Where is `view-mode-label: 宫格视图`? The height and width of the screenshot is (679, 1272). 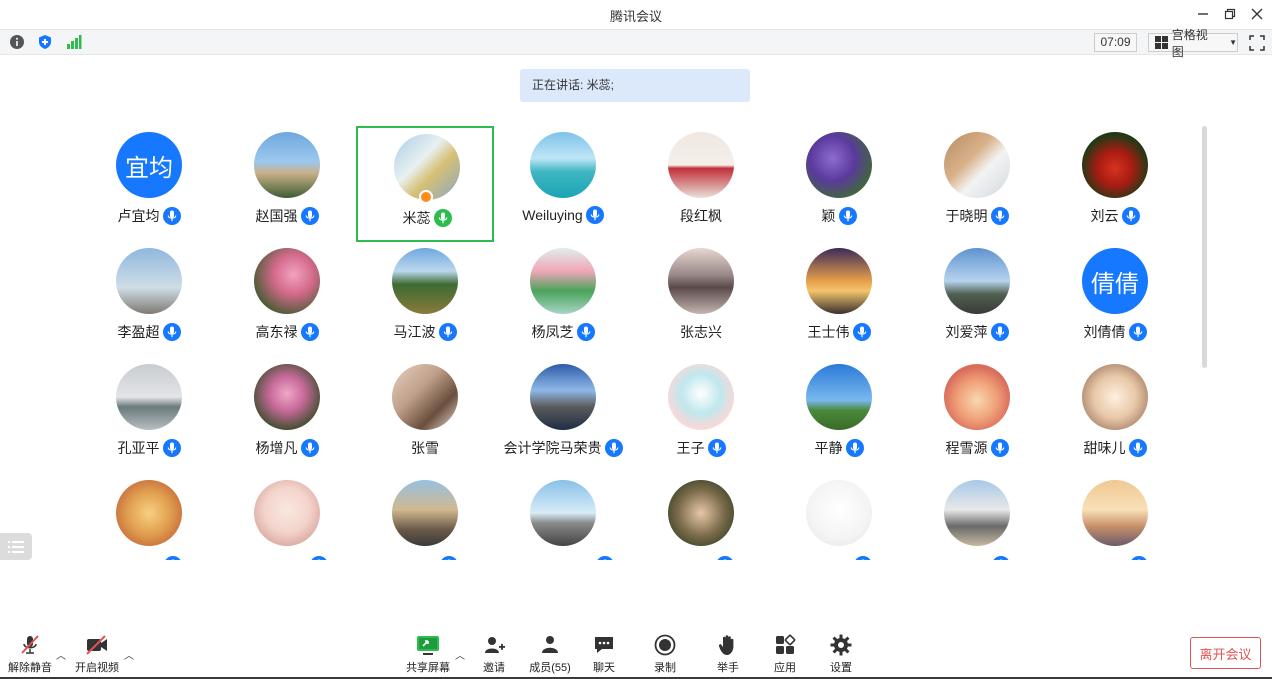
view-mode-label: 宫格视图 is located at coordinates (1189, 43).